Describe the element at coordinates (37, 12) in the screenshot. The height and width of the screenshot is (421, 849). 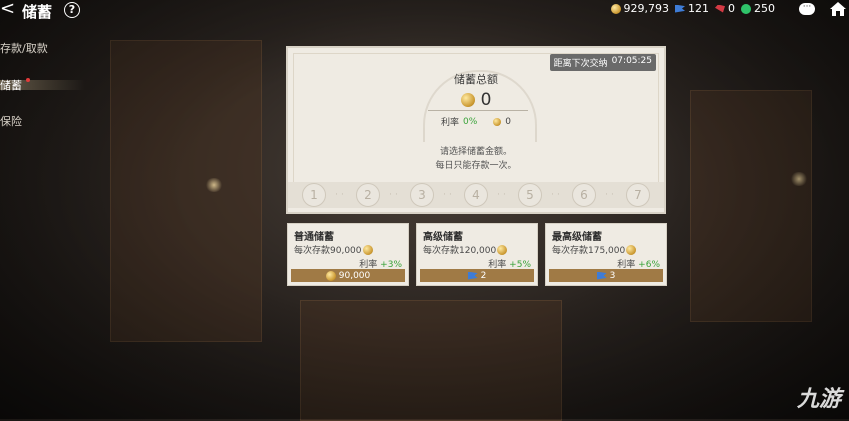
I see `page-title: 储蓄` at that location.